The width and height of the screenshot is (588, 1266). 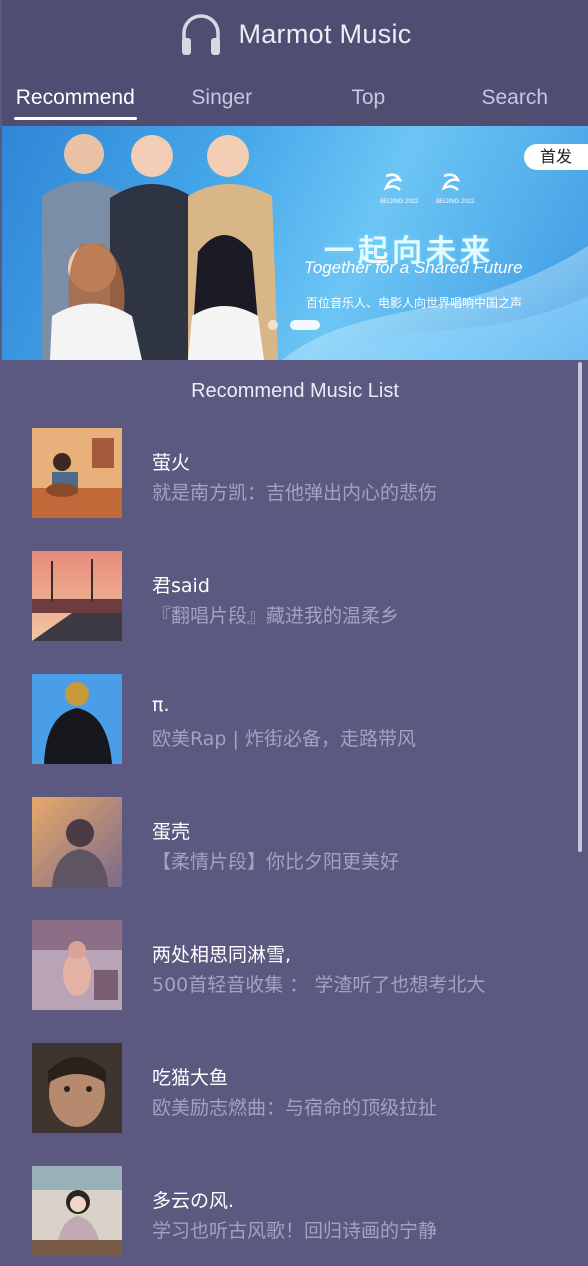 What do you see at coordinates (368, 101) in the screenshot?
I see `tab-top: Top` at bounding box center [368, 101].